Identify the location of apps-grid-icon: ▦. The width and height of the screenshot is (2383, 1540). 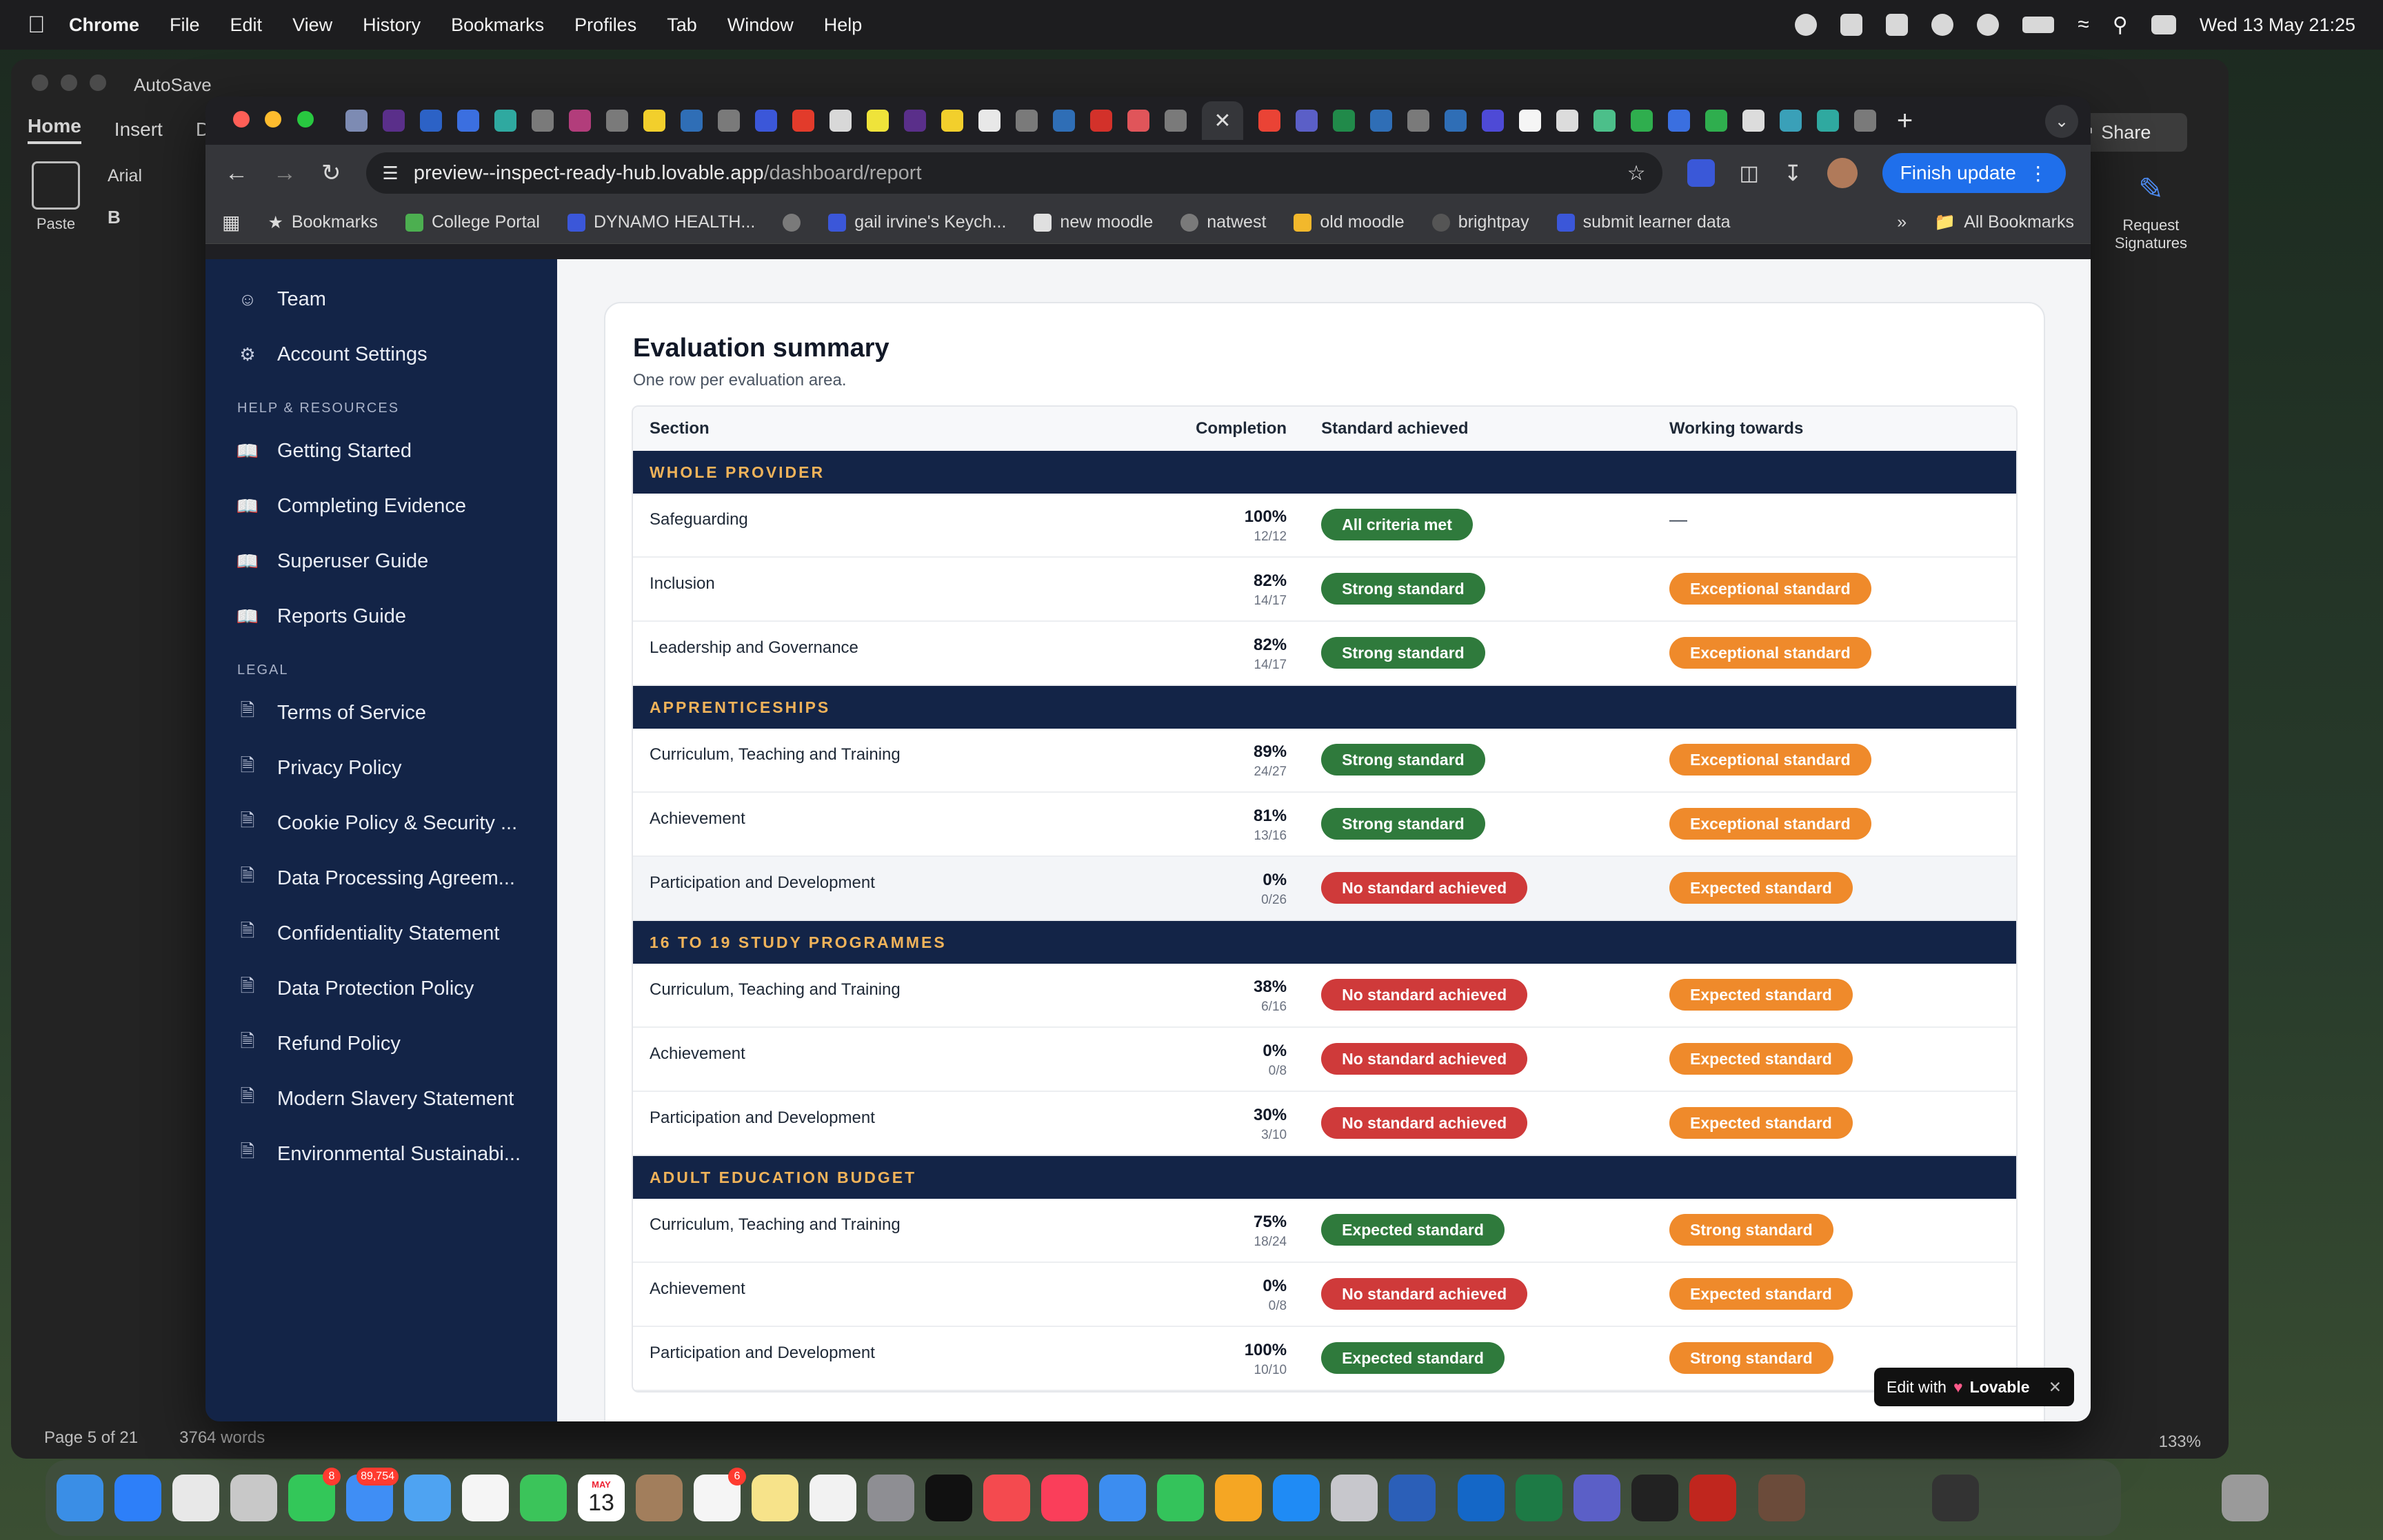
(231, 223).